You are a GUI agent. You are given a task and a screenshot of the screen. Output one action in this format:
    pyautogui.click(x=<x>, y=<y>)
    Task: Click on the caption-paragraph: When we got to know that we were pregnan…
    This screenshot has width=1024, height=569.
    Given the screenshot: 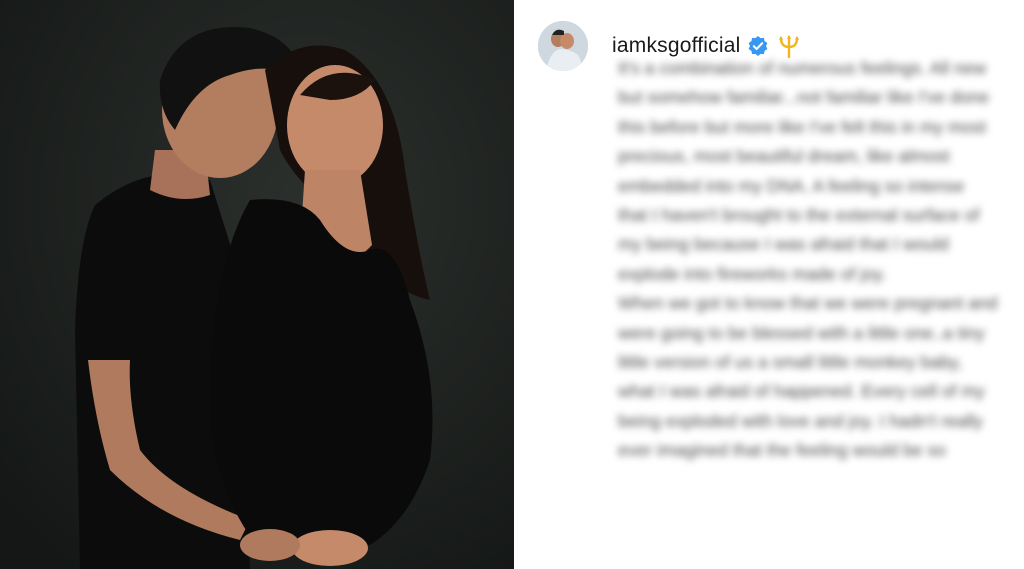 What is the action you would take?
    pyautogui.click(x=808, y=377)
    